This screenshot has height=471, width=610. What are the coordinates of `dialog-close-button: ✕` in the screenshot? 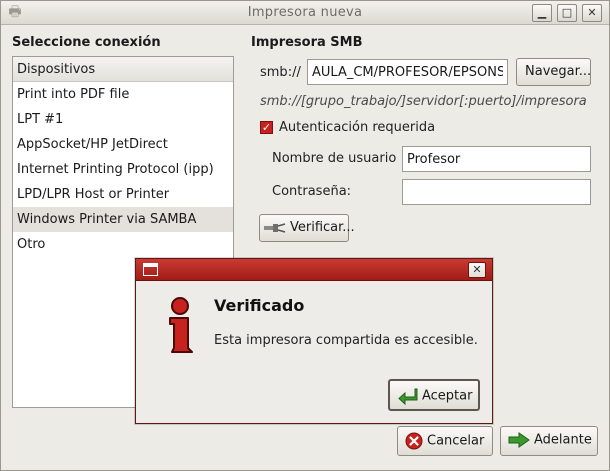 It's located at (477, 270).